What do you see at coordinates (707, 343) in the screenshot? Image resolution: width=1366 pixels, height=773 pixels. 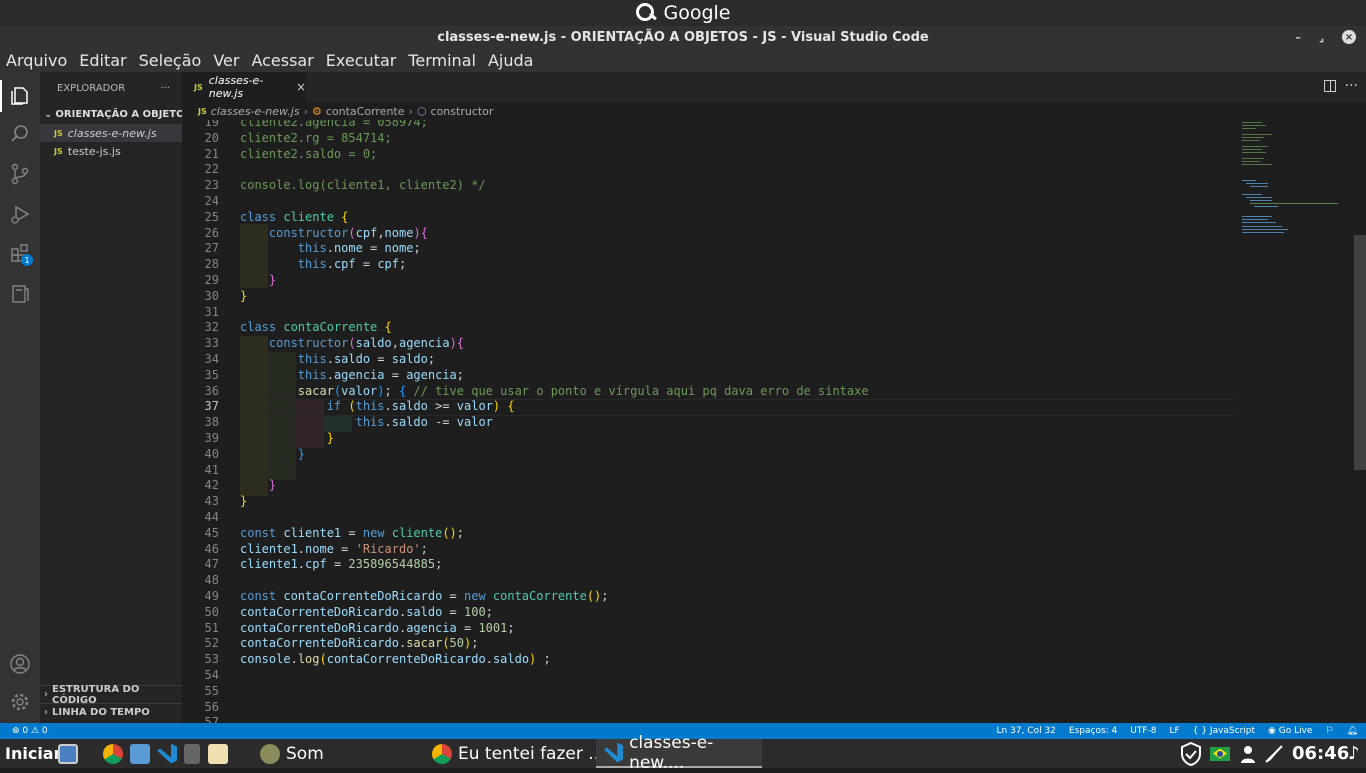 I see `code-line: 33 constructor(saldo,agencia){` at bounding box center [707, 343].